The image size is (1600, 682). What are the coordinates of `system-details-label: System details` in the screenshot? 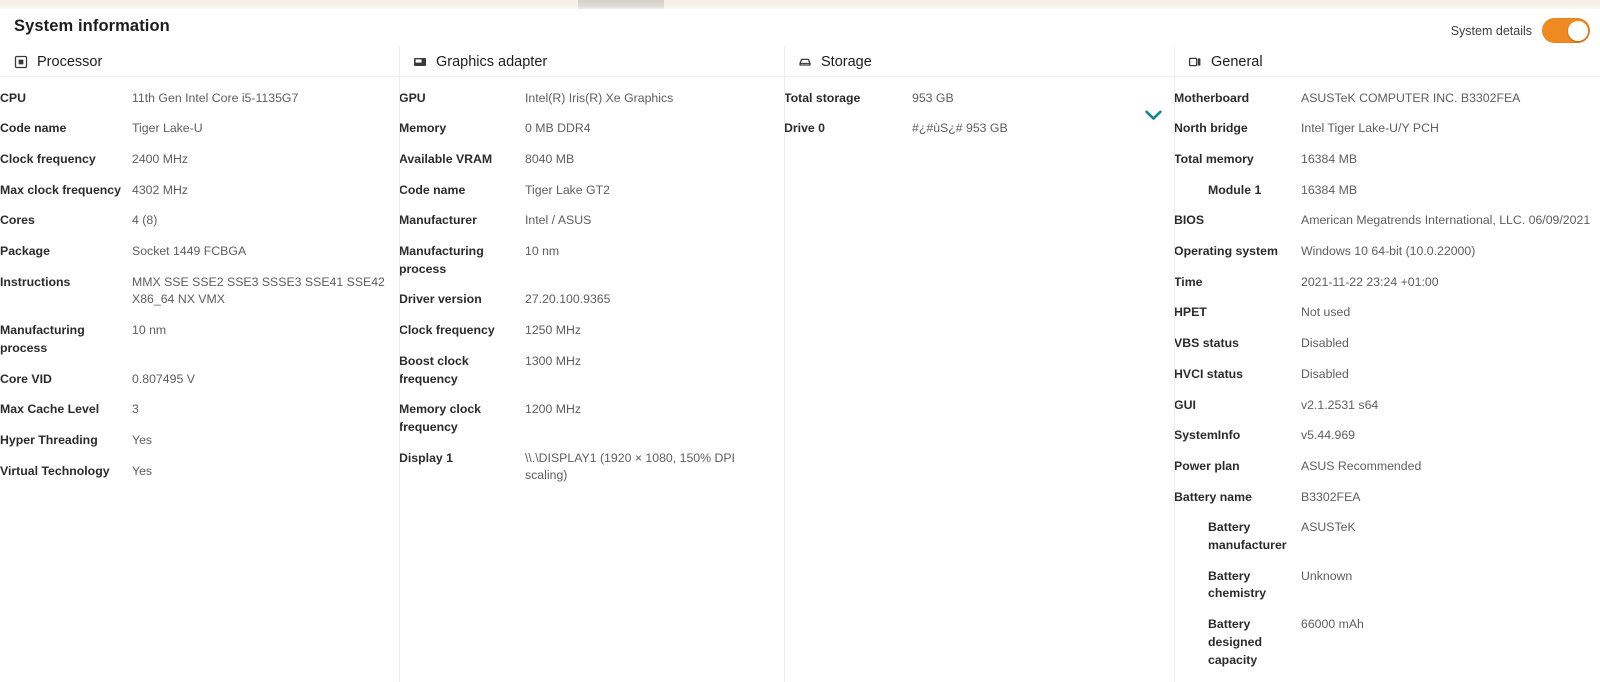 It's located at (1491, 30).